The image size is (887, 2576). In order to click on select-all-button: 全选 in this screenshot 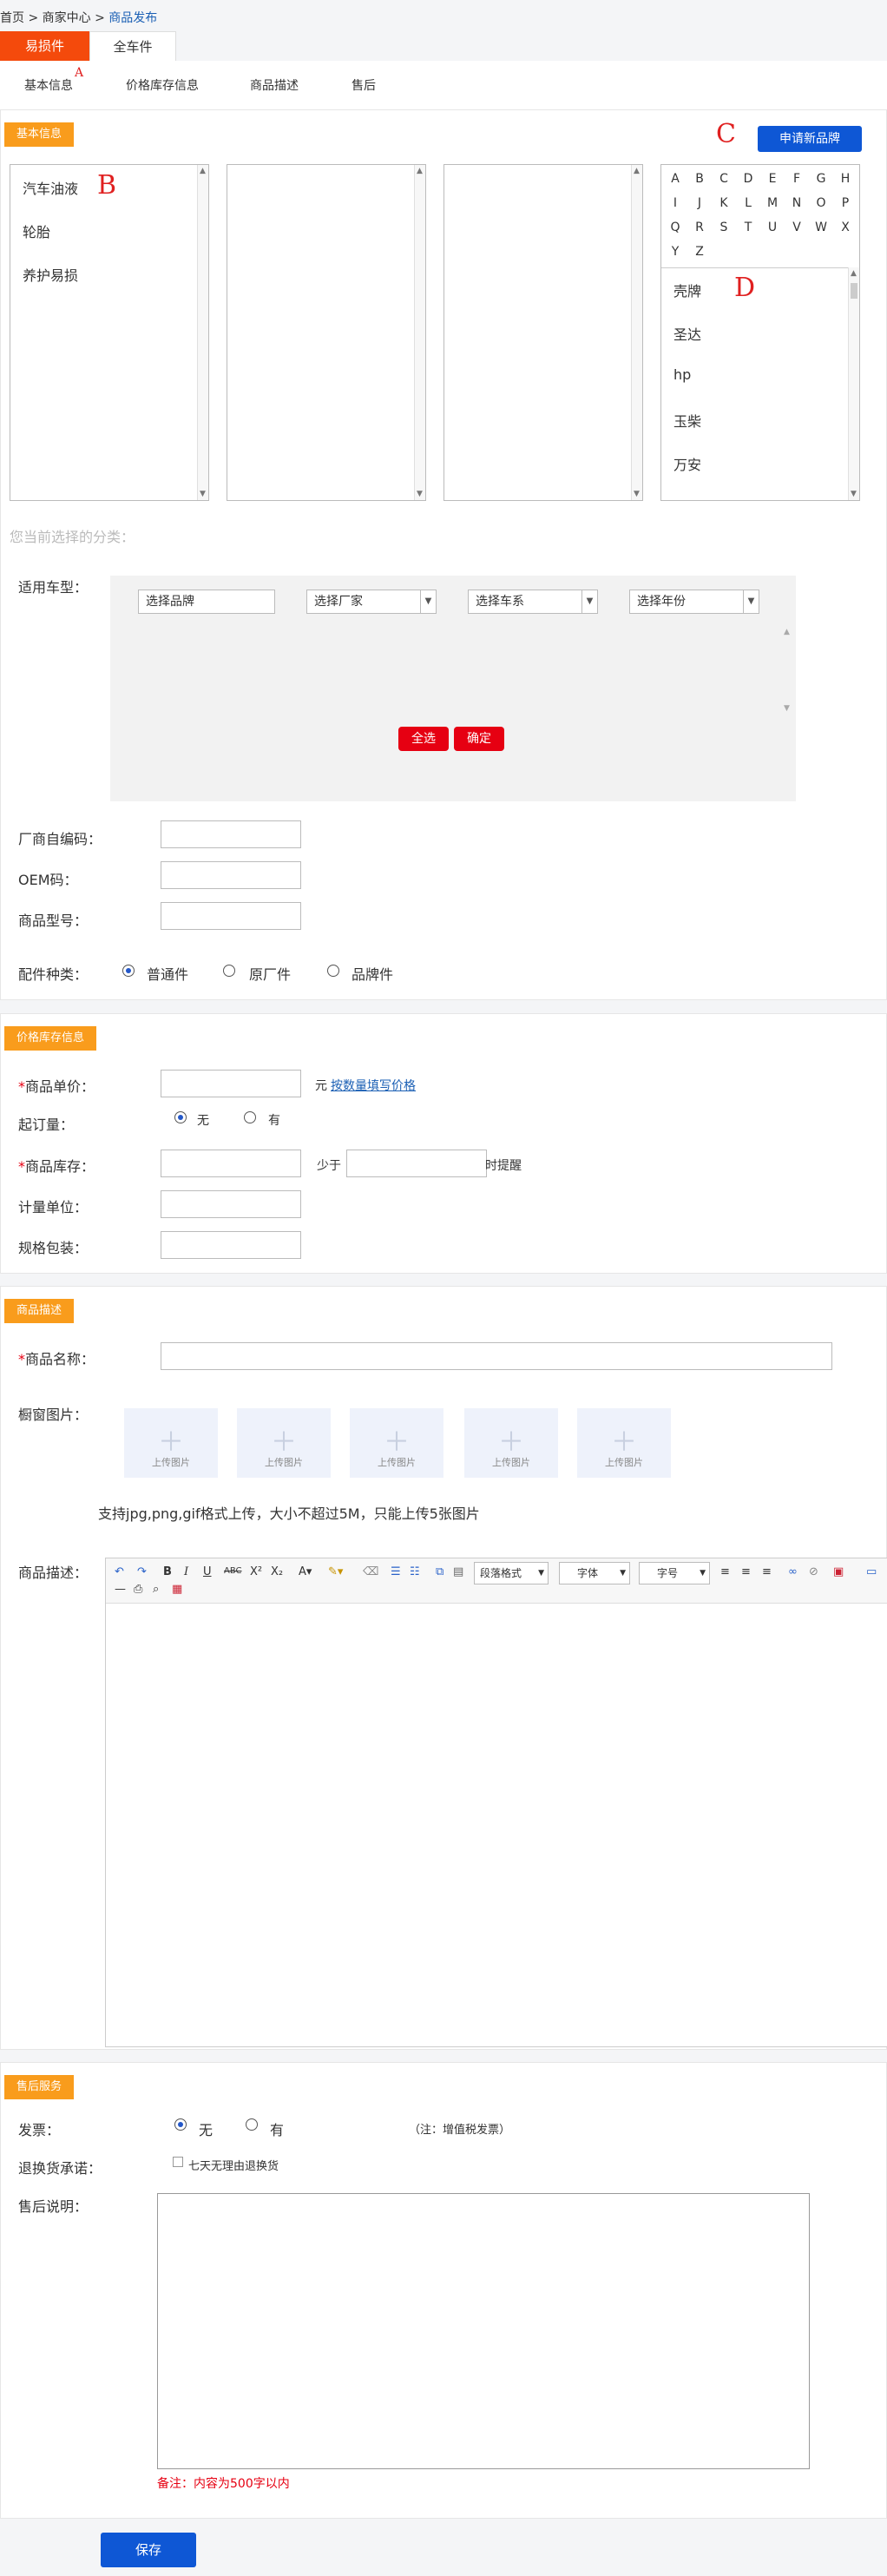, I will do `click(423, 739)`.